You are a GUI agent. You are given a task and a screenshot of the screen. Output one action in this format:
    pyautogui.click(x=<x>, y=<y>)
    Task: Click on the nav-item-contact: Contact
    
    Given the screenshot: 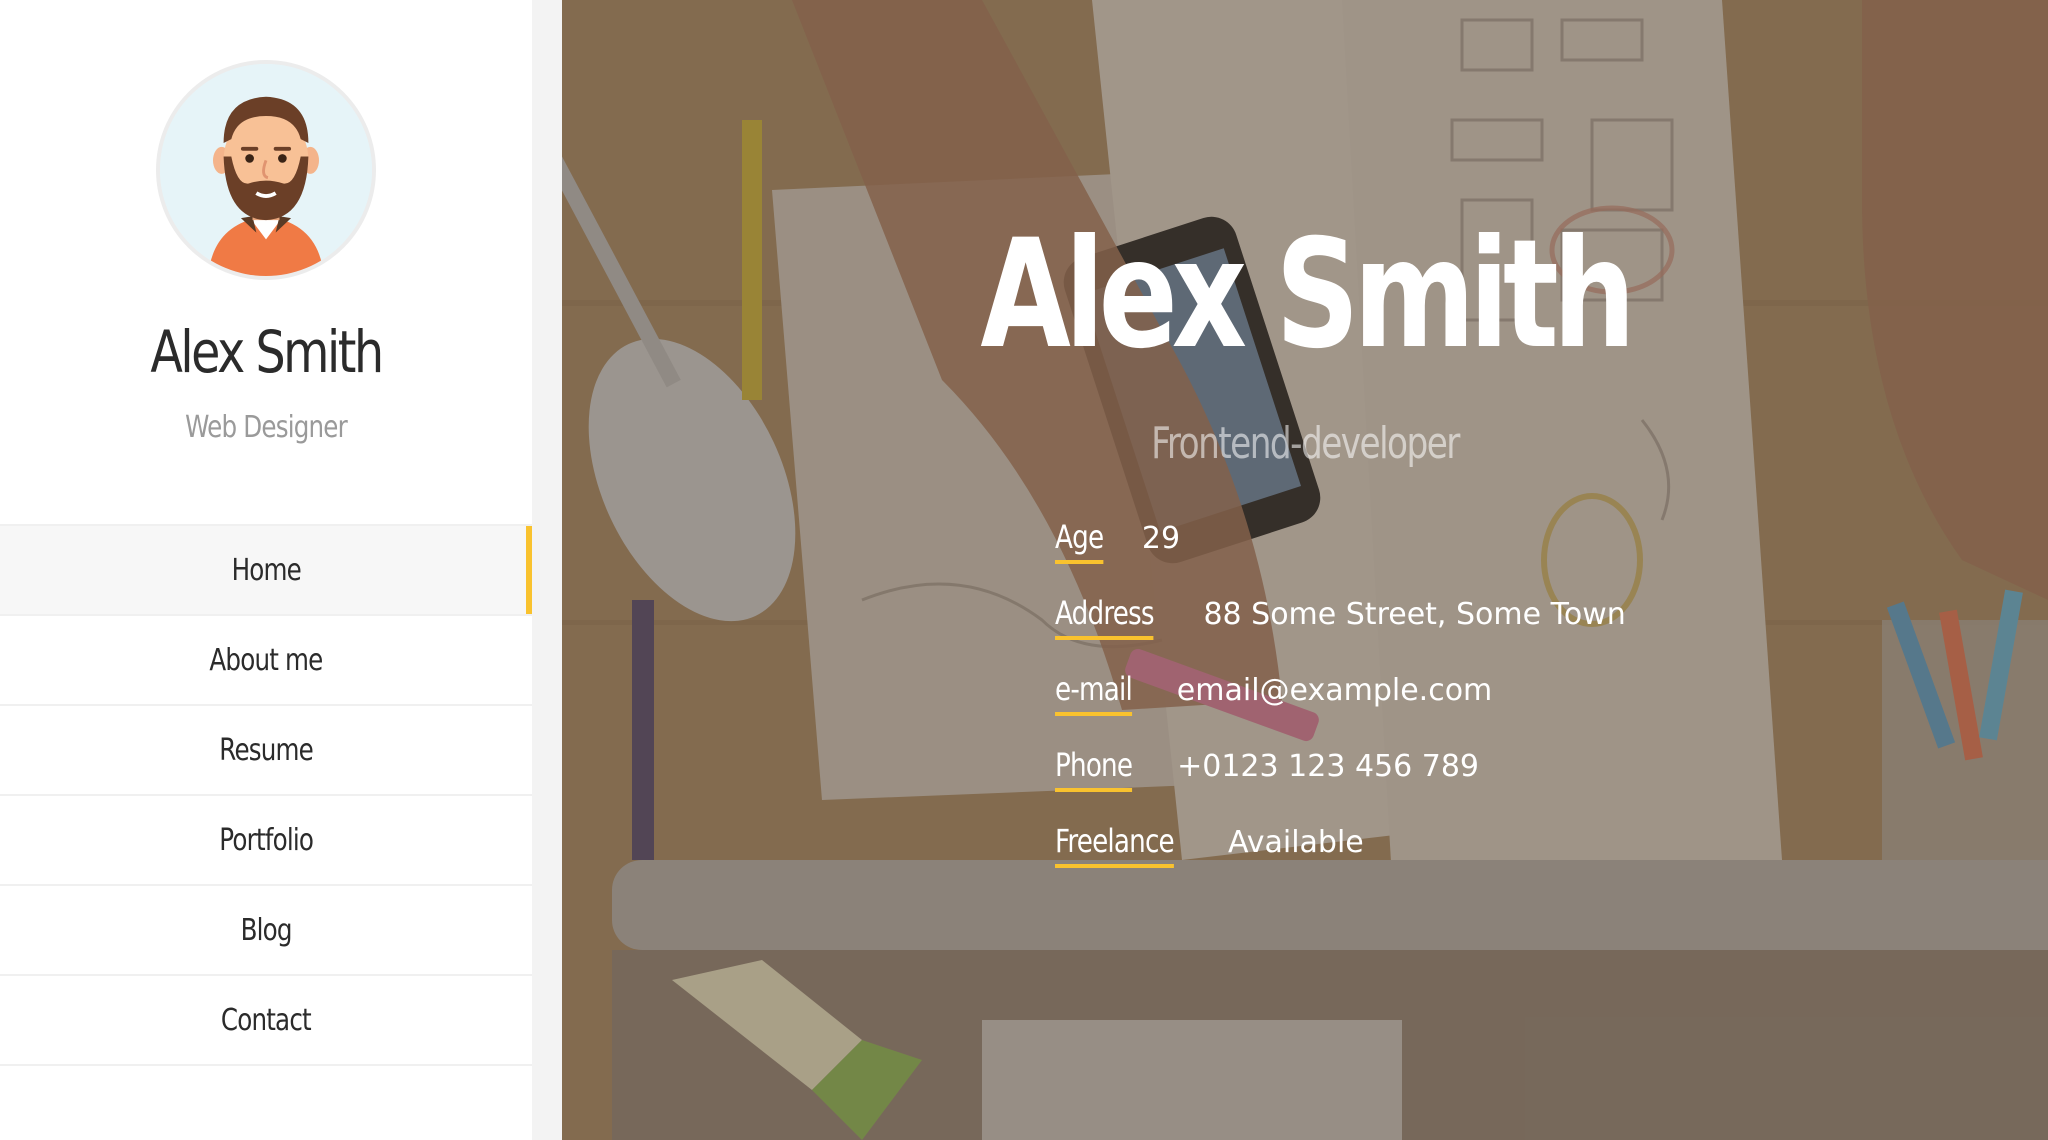 What is the action you would take?
    pyautogui.click(x=266, y=1021)
    